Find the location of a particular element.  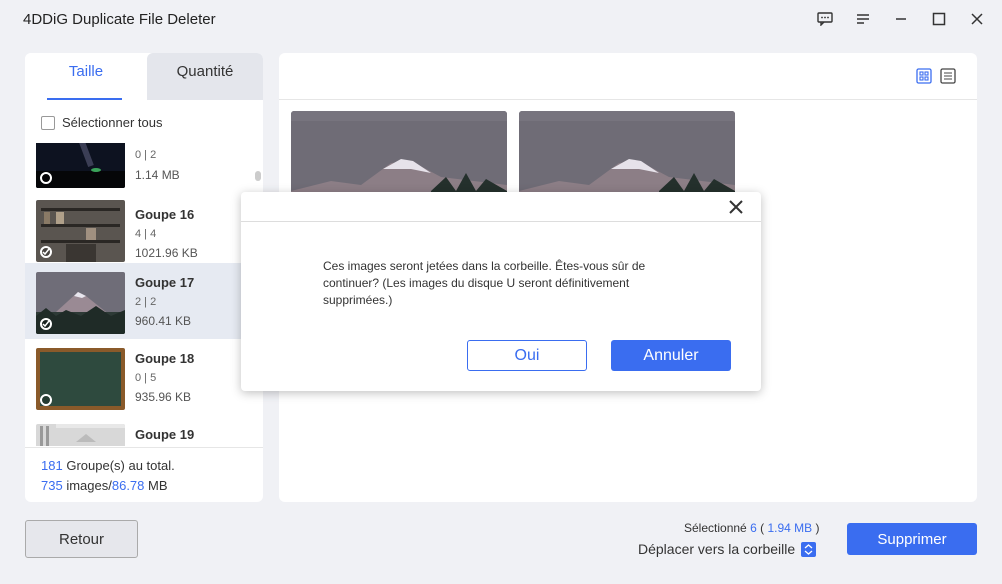

checkbox-icon is located at coordinates (48, 122).